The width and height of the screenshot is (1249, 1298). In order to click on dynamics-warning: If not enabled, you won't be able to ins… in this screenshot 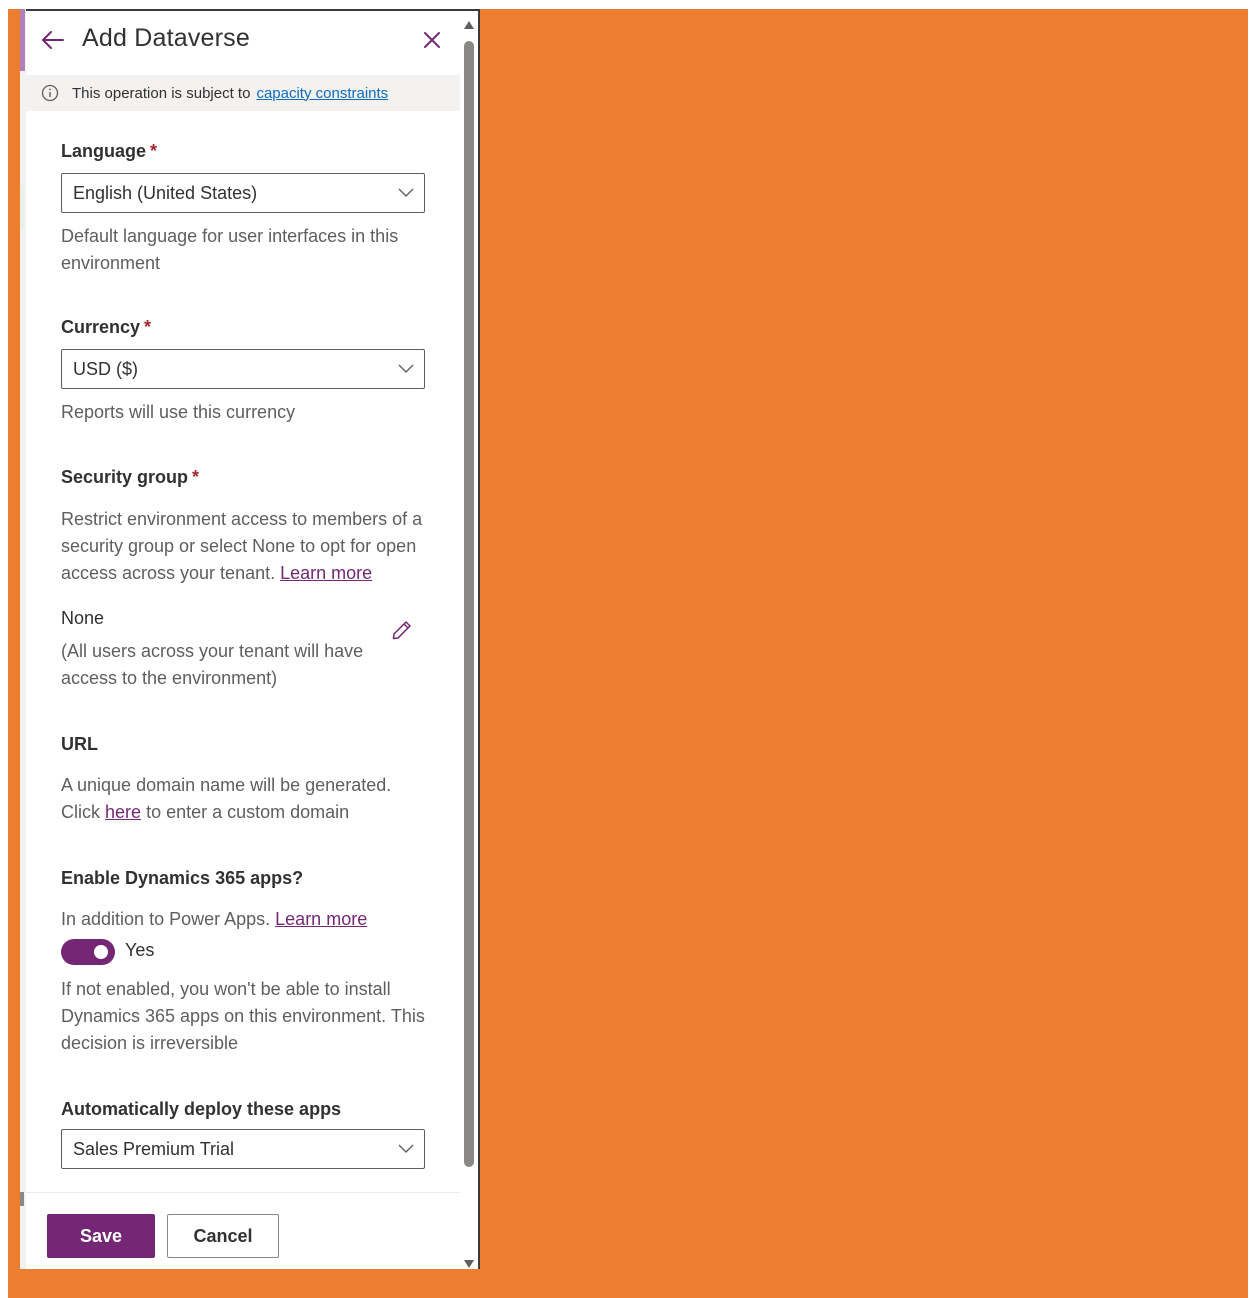, I will do `click(243, 1016)`.